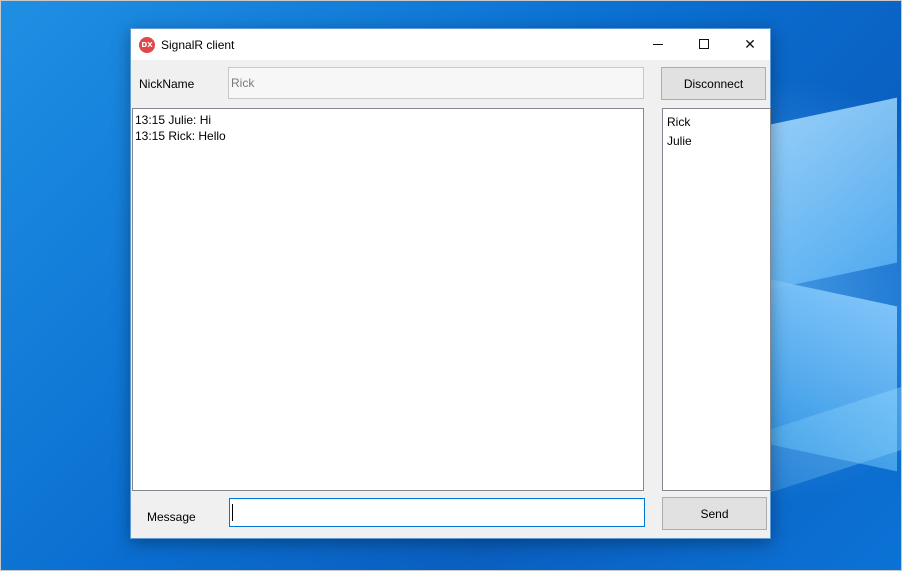 The image size is (902, 571). I want to click on window-title: SignalR client, so click(198, 45).